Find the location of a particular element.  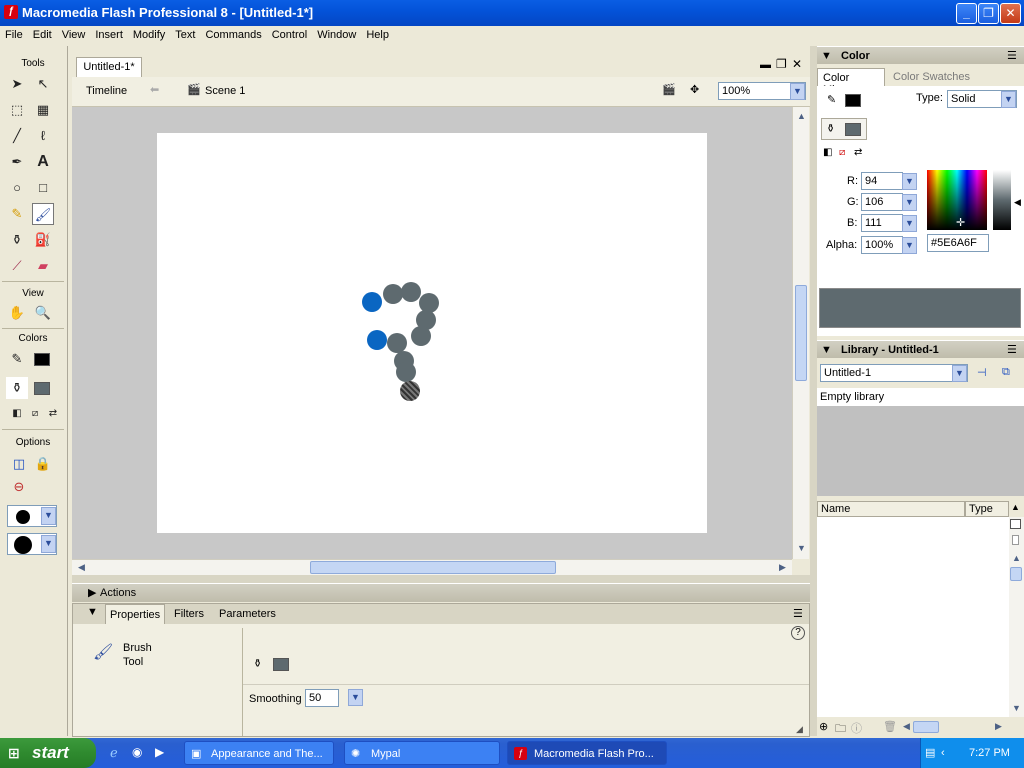

zoom-tool-icon: 🔍 is located at coordinates (43, 313).